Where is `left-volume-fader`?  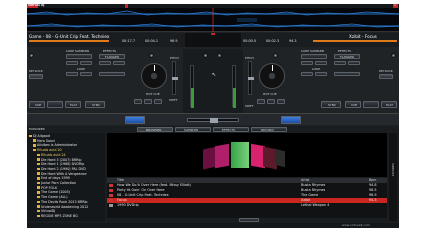
left-volume-fader is located at coordinates (192, 86).